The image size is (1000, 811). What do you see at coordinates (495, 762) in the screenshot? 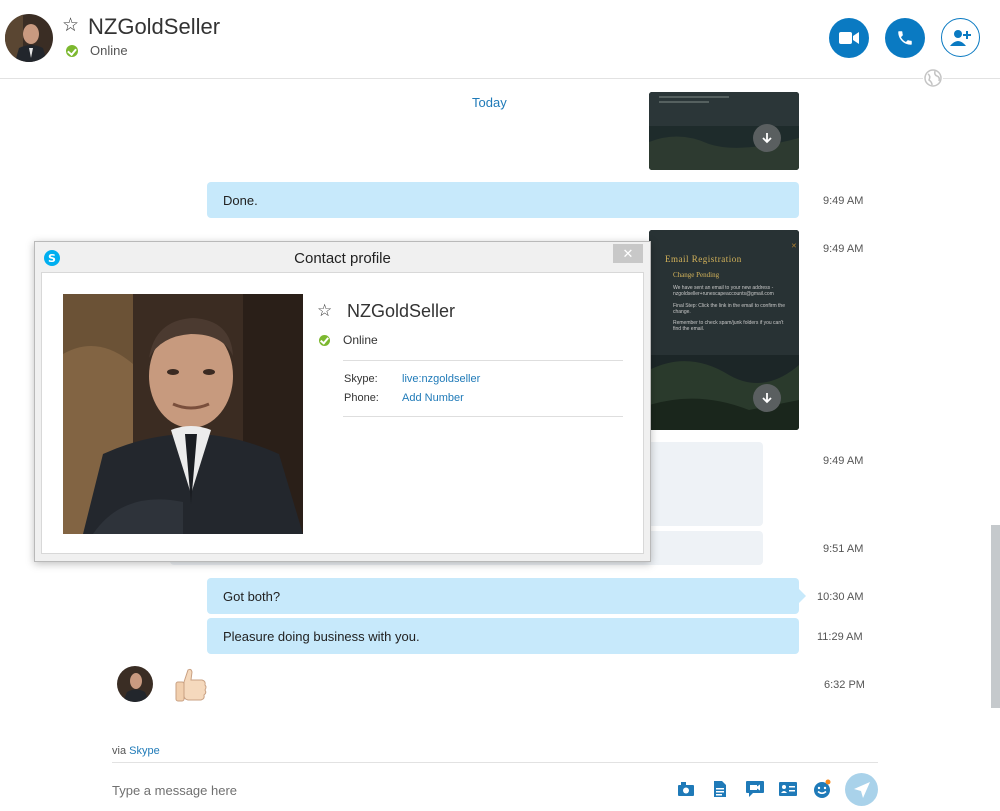
I see `footer-divider` at bounding box center [495, 762].